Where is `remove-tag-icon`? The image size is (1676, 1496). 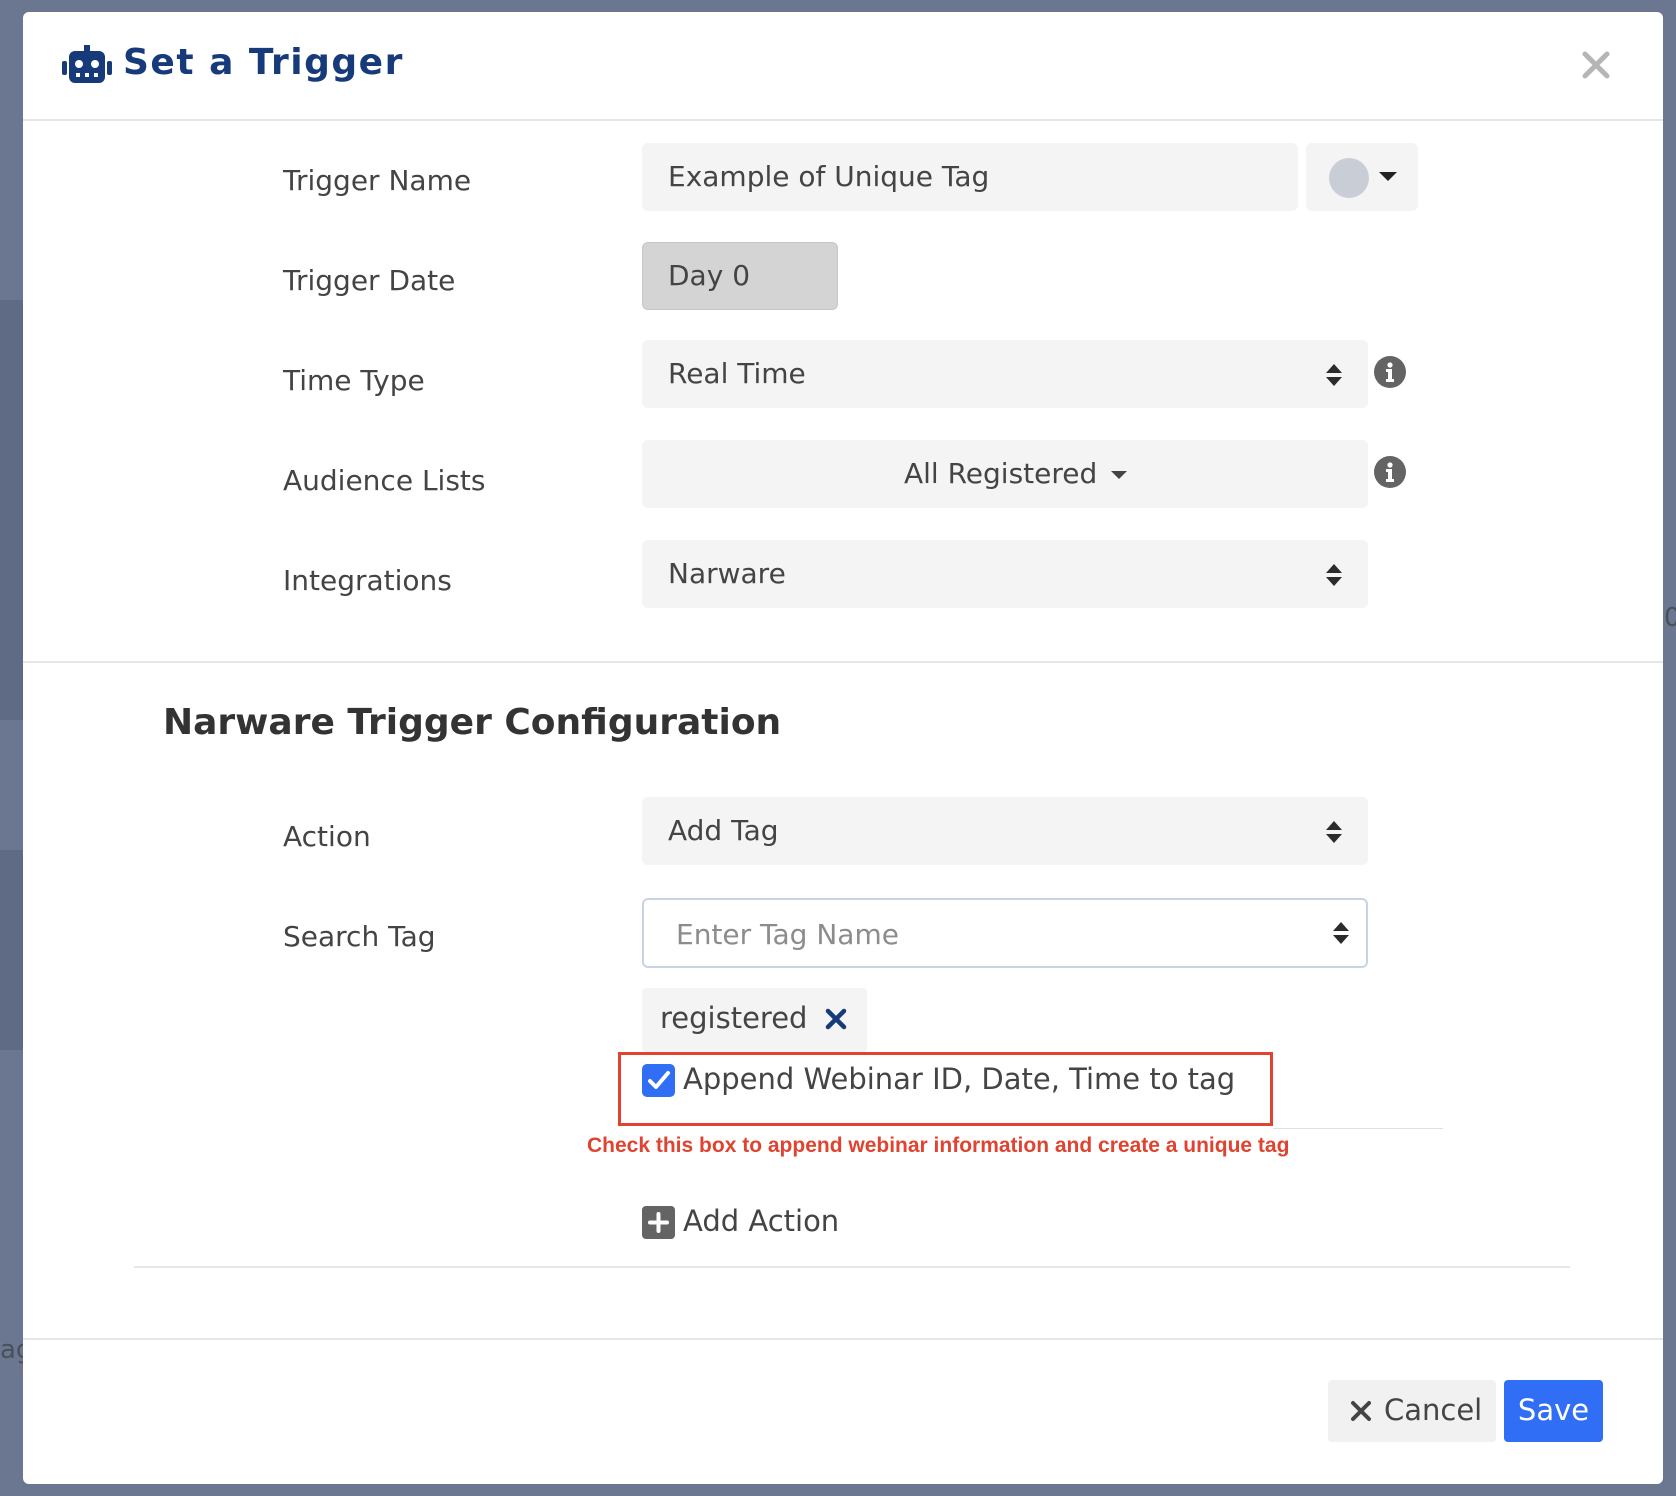 remove-tag-icon is located at coordinates (836, 1019).